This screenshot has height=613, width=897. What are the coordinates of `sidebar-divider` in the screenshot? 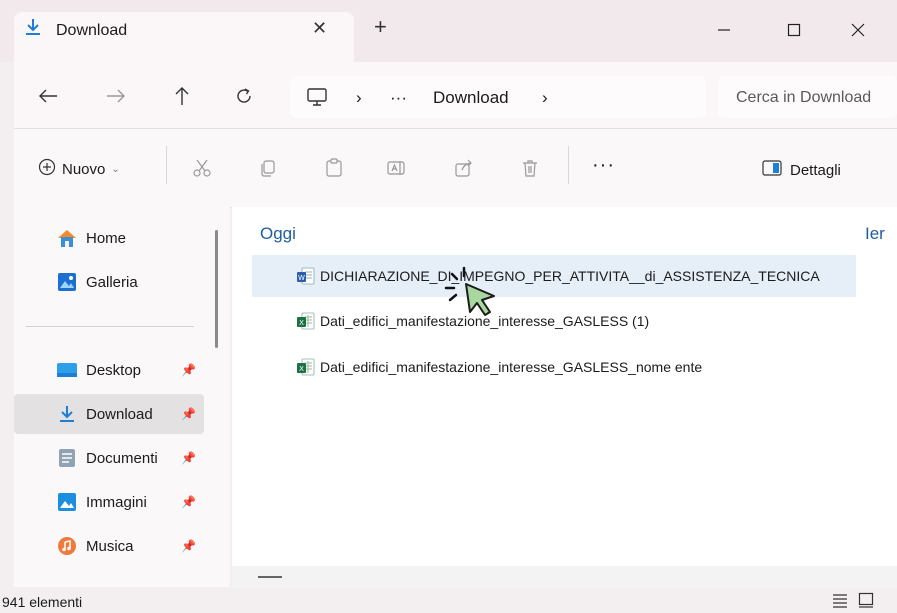 It's located at (110, 326).